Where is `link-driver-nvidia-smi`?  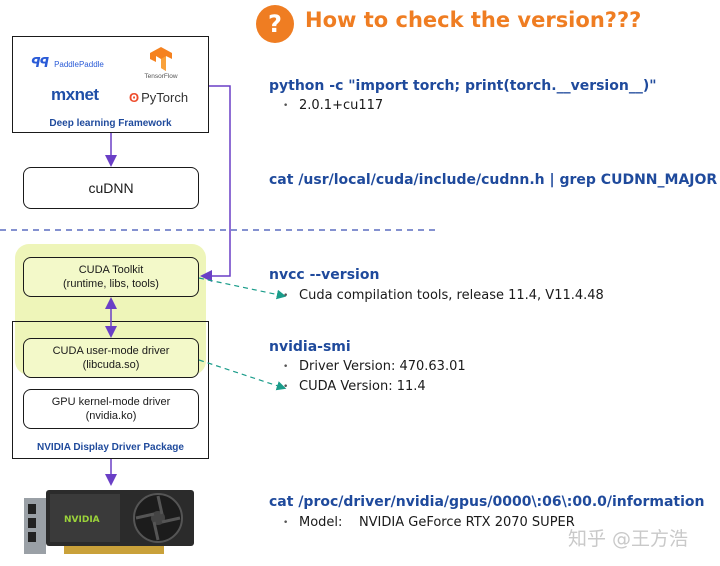
link-driver-nvidia-smi is located at coordinates (242, 375).